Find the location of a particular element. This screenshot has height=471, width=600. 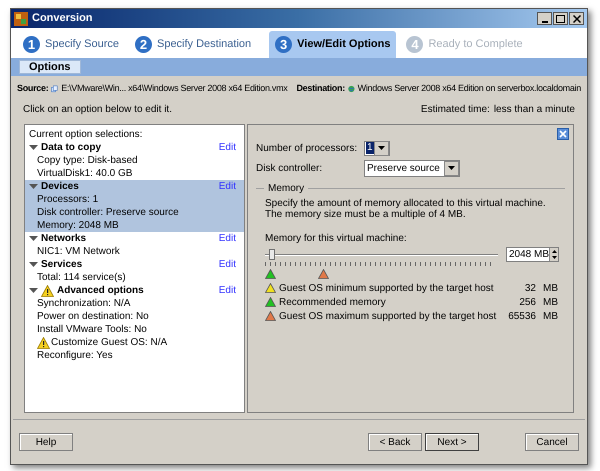

help-button: Help is located at coordinates (46, 442).